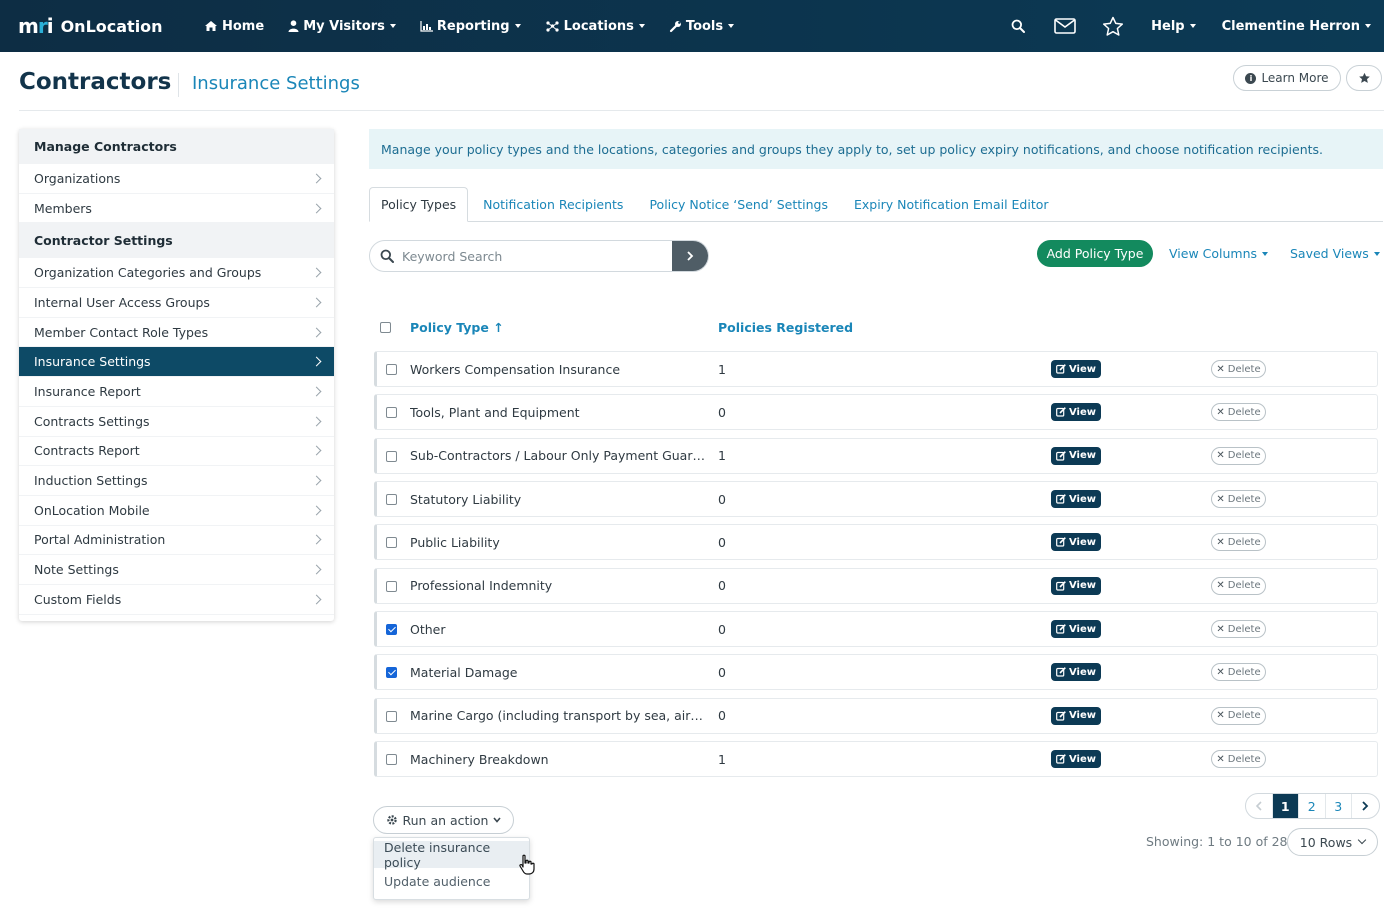  What do you see at coordinates (738, 204) in the screenshot?
I see `tab-policy-notice-send-settings: Policy Notice ‘Send’ Settings` at bounding box center [738, 204].